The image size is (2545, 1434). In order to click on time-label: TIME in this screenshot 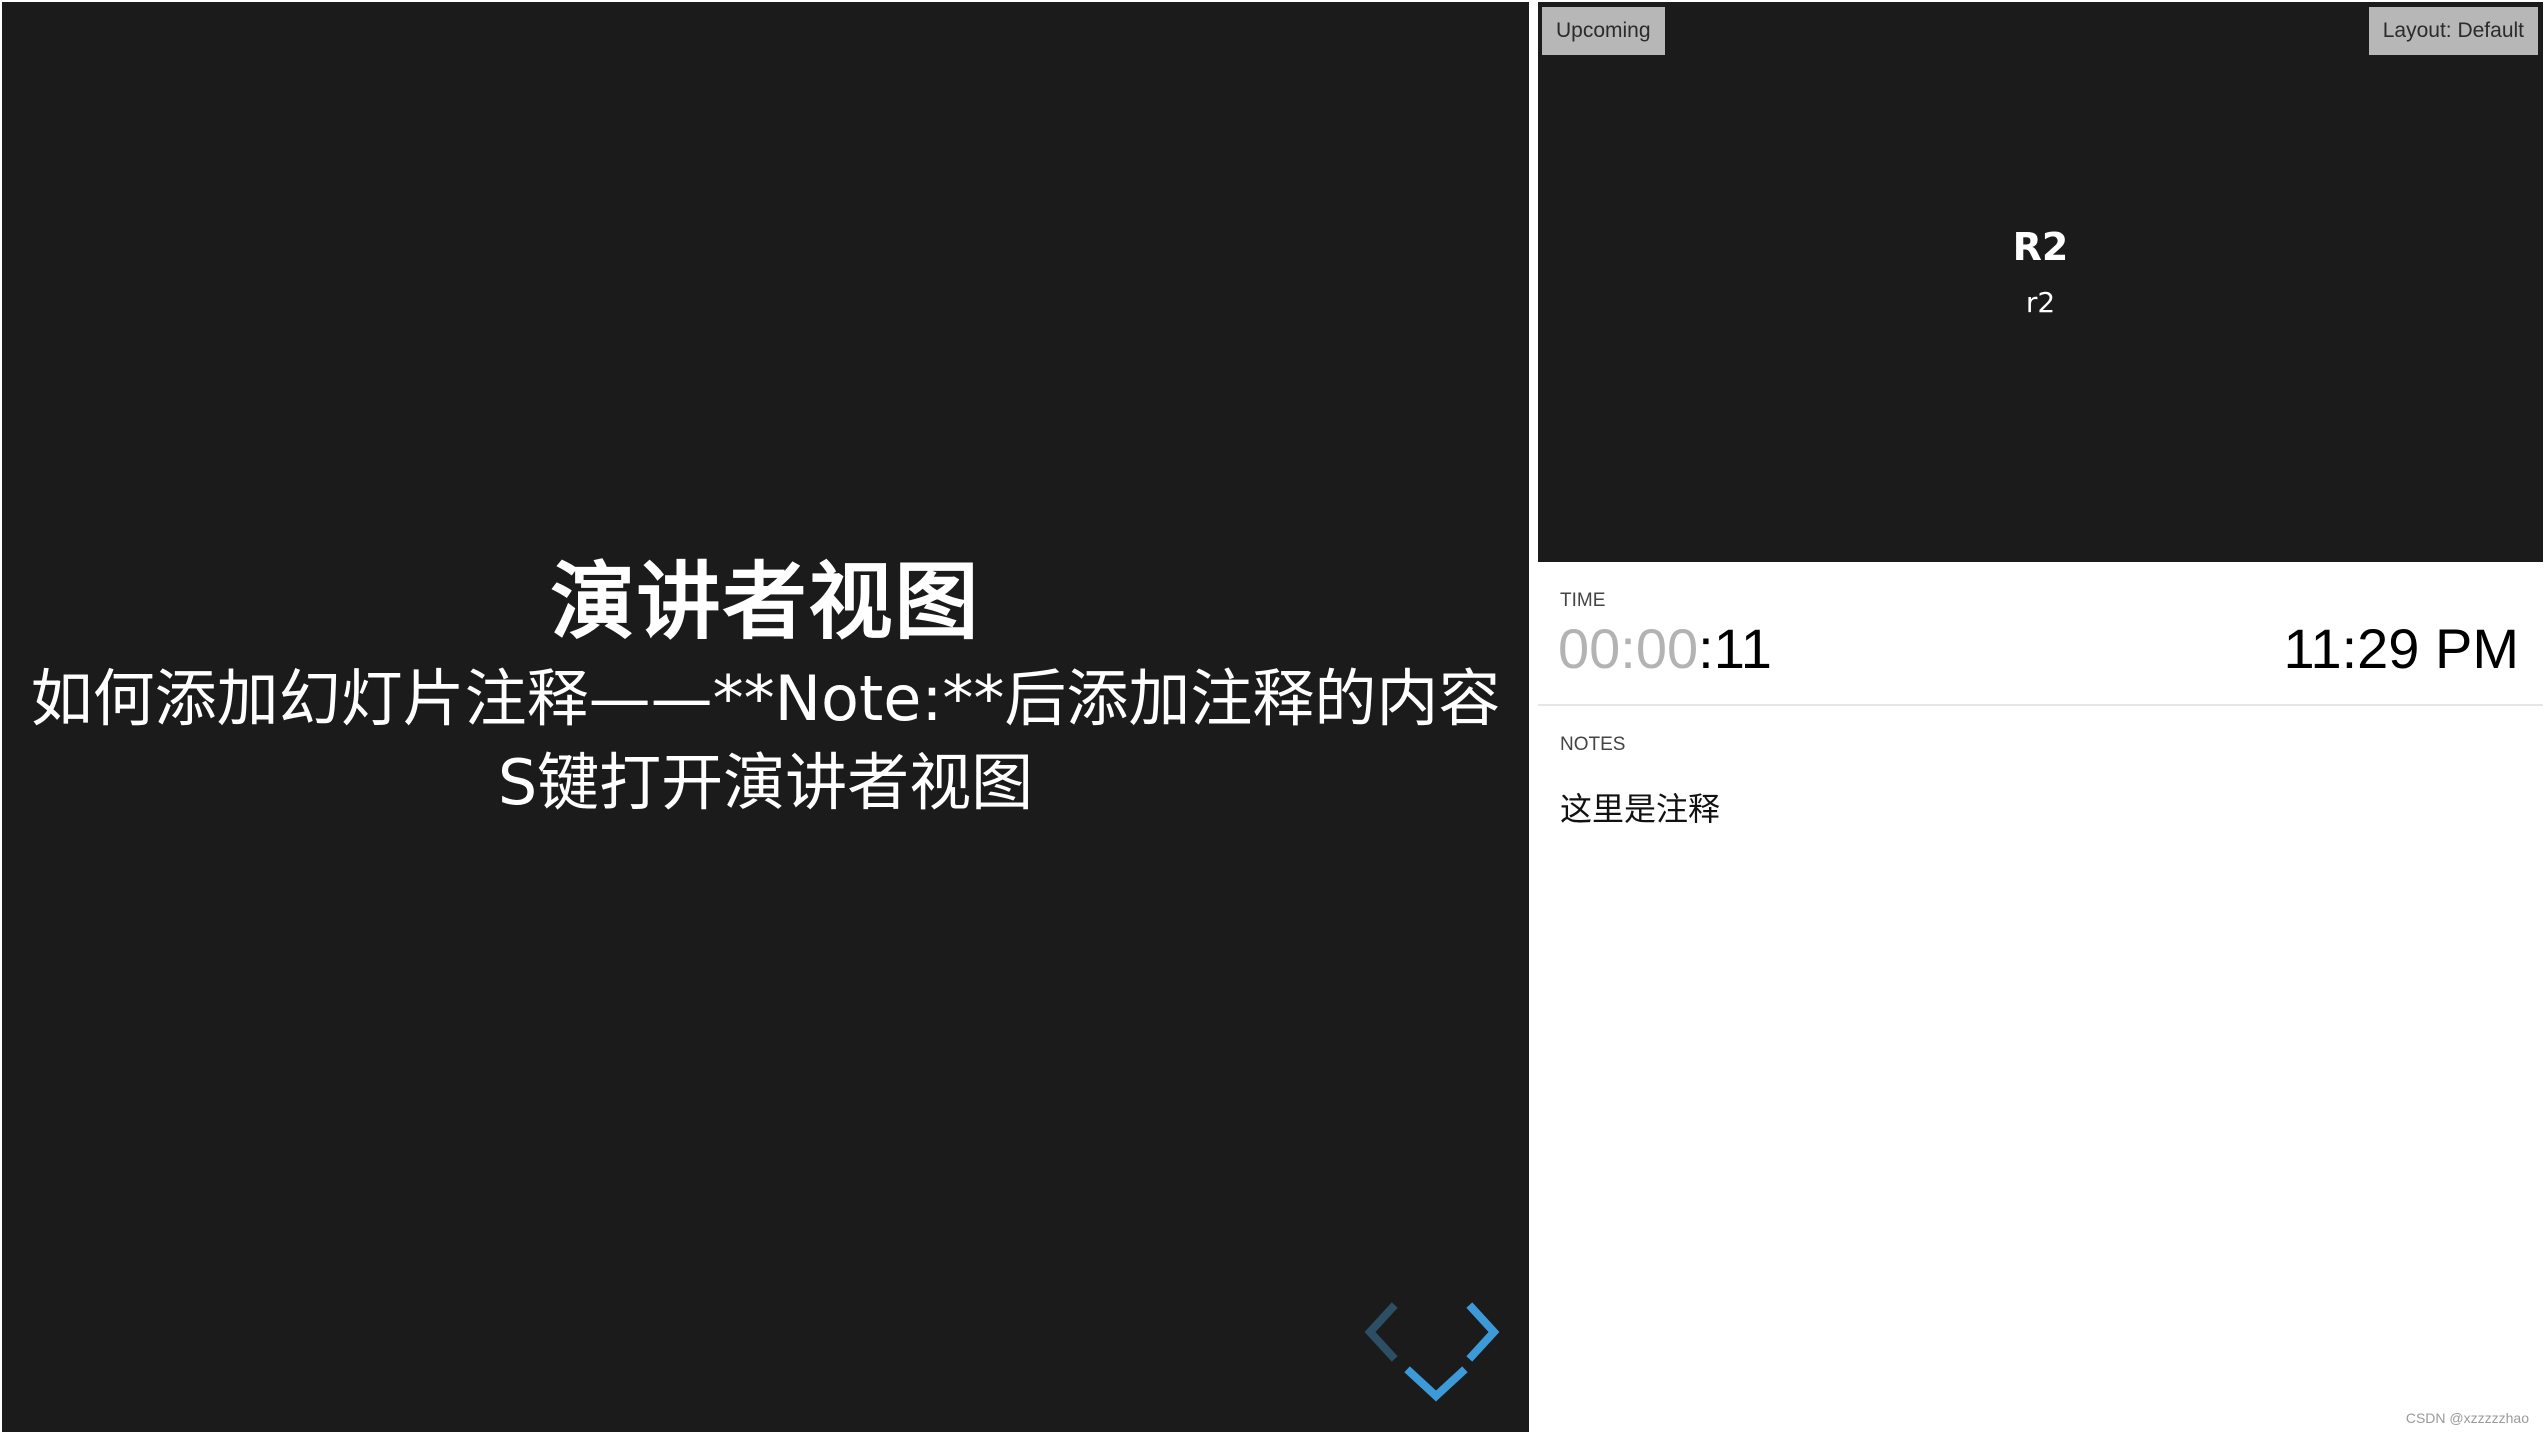, I will do `click(1583, 600)`.